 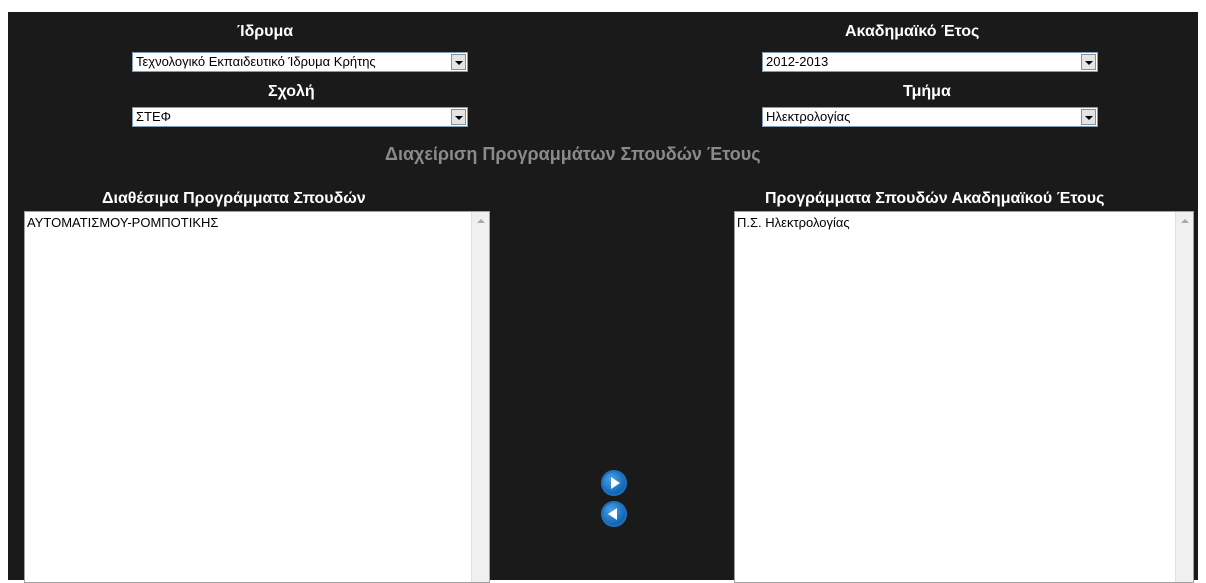 What do you see at coordinates (793, 222) in the screenshot?
I see `list-item: Π.Σ. Ηλεκτρολογίας` at bounding box center [793, 222].